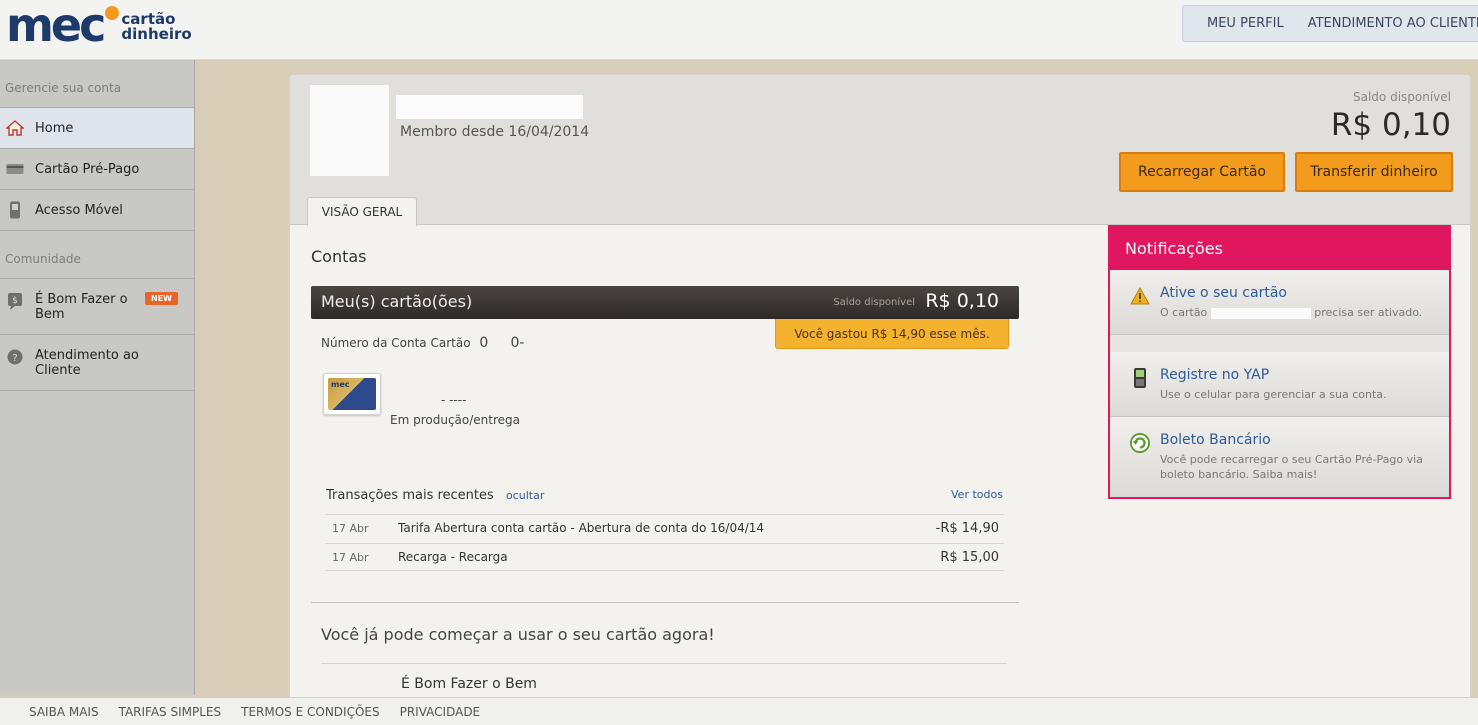 The image size is (1478, 725). Describe the element at coordinates (97, 84) in the screenshot. I see `sidebar-section-account: Gerencie sua conta` at that location.